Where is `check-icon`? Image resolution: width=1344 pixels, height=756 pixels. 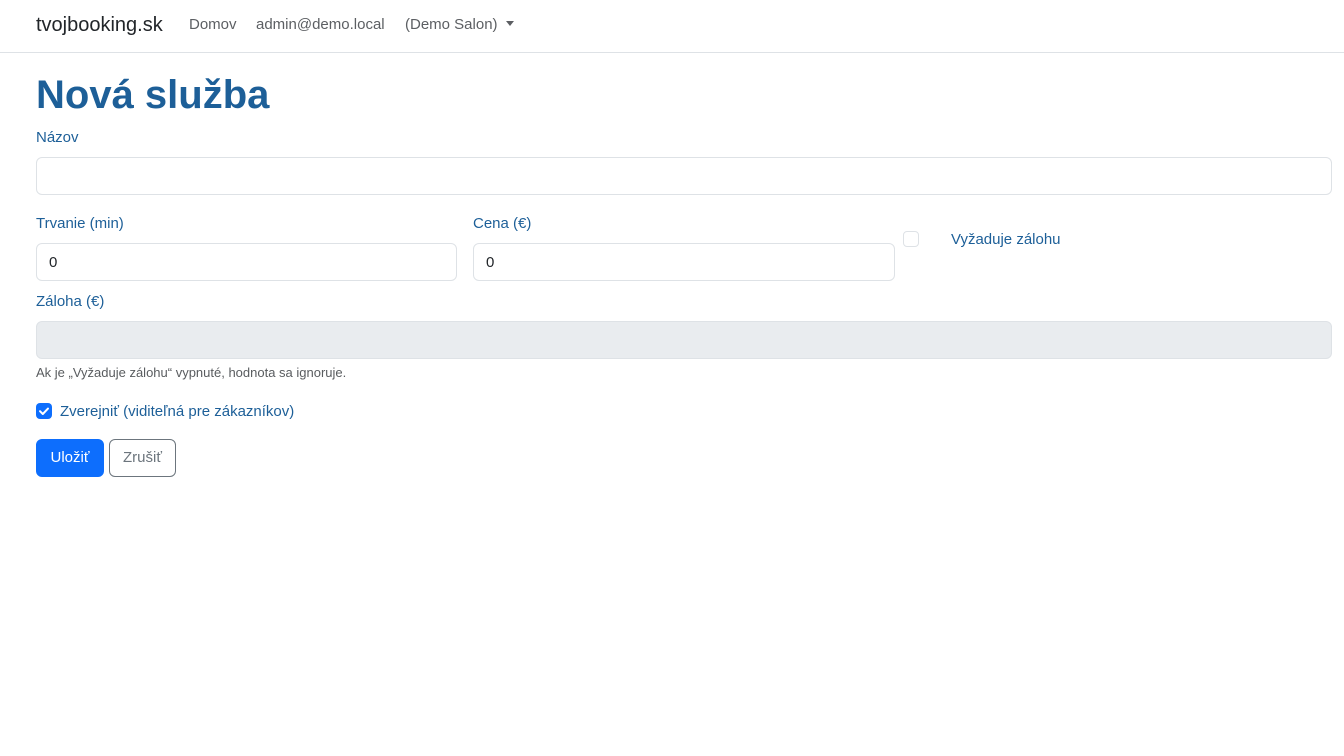 check-icon is located at coordinates (44, 411).